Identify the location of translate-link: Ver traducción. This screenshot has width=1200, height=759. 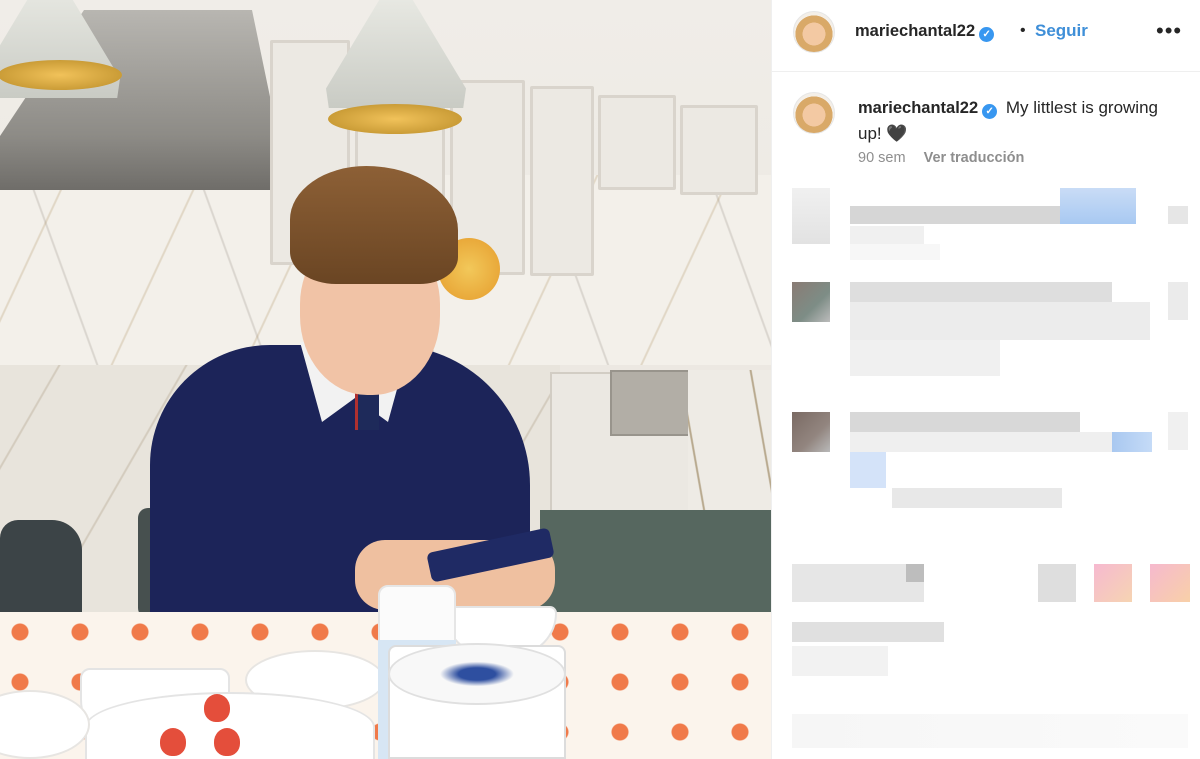
(974, 158).